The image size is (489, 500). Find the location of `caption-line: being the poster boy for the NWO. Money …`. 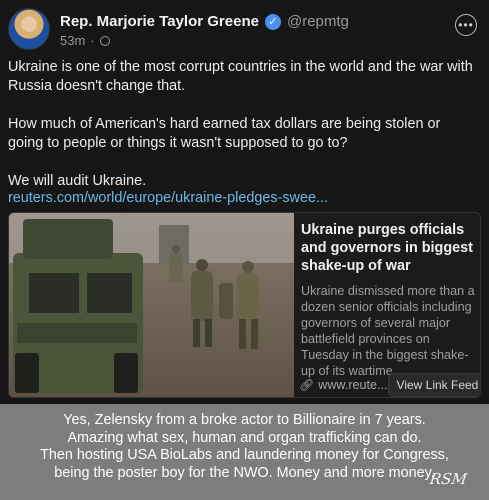

caption-line: being the poster boy for the NWO. Money … is located at coordinates (244, 472).